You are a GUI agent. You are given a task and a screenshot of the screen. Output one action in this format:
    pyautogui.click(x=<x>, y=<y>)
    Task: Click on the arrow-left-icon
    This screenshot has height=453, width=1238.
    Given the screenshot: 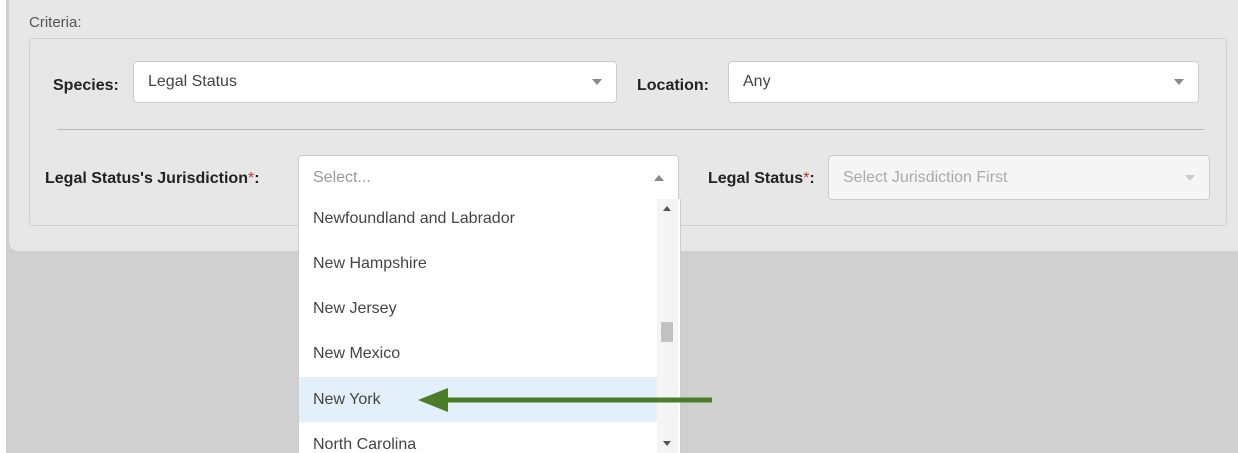 What is the action you would take?
    pyautogui.click(x=565, y=400)
    